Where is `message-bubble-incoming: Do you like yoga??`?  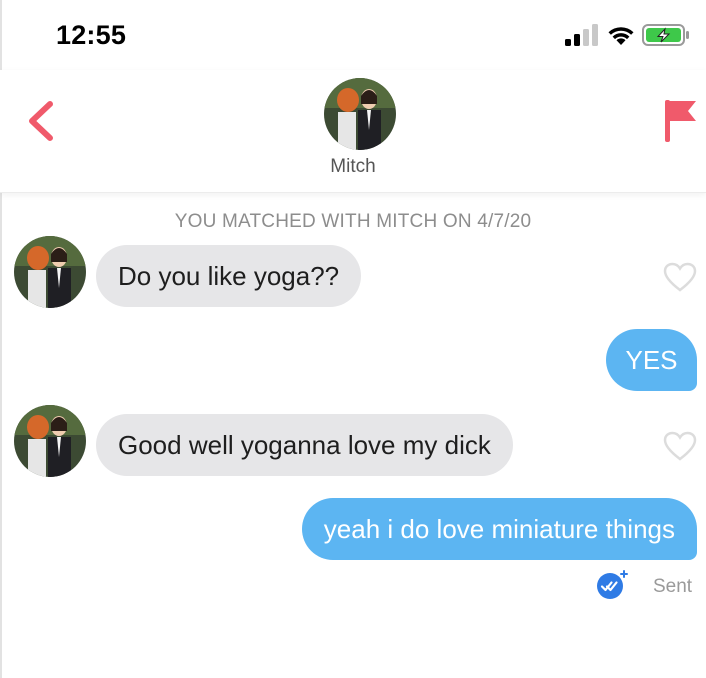 message-bubble-incoming: Do you like yoga?? is located at coordinates (229, 276).